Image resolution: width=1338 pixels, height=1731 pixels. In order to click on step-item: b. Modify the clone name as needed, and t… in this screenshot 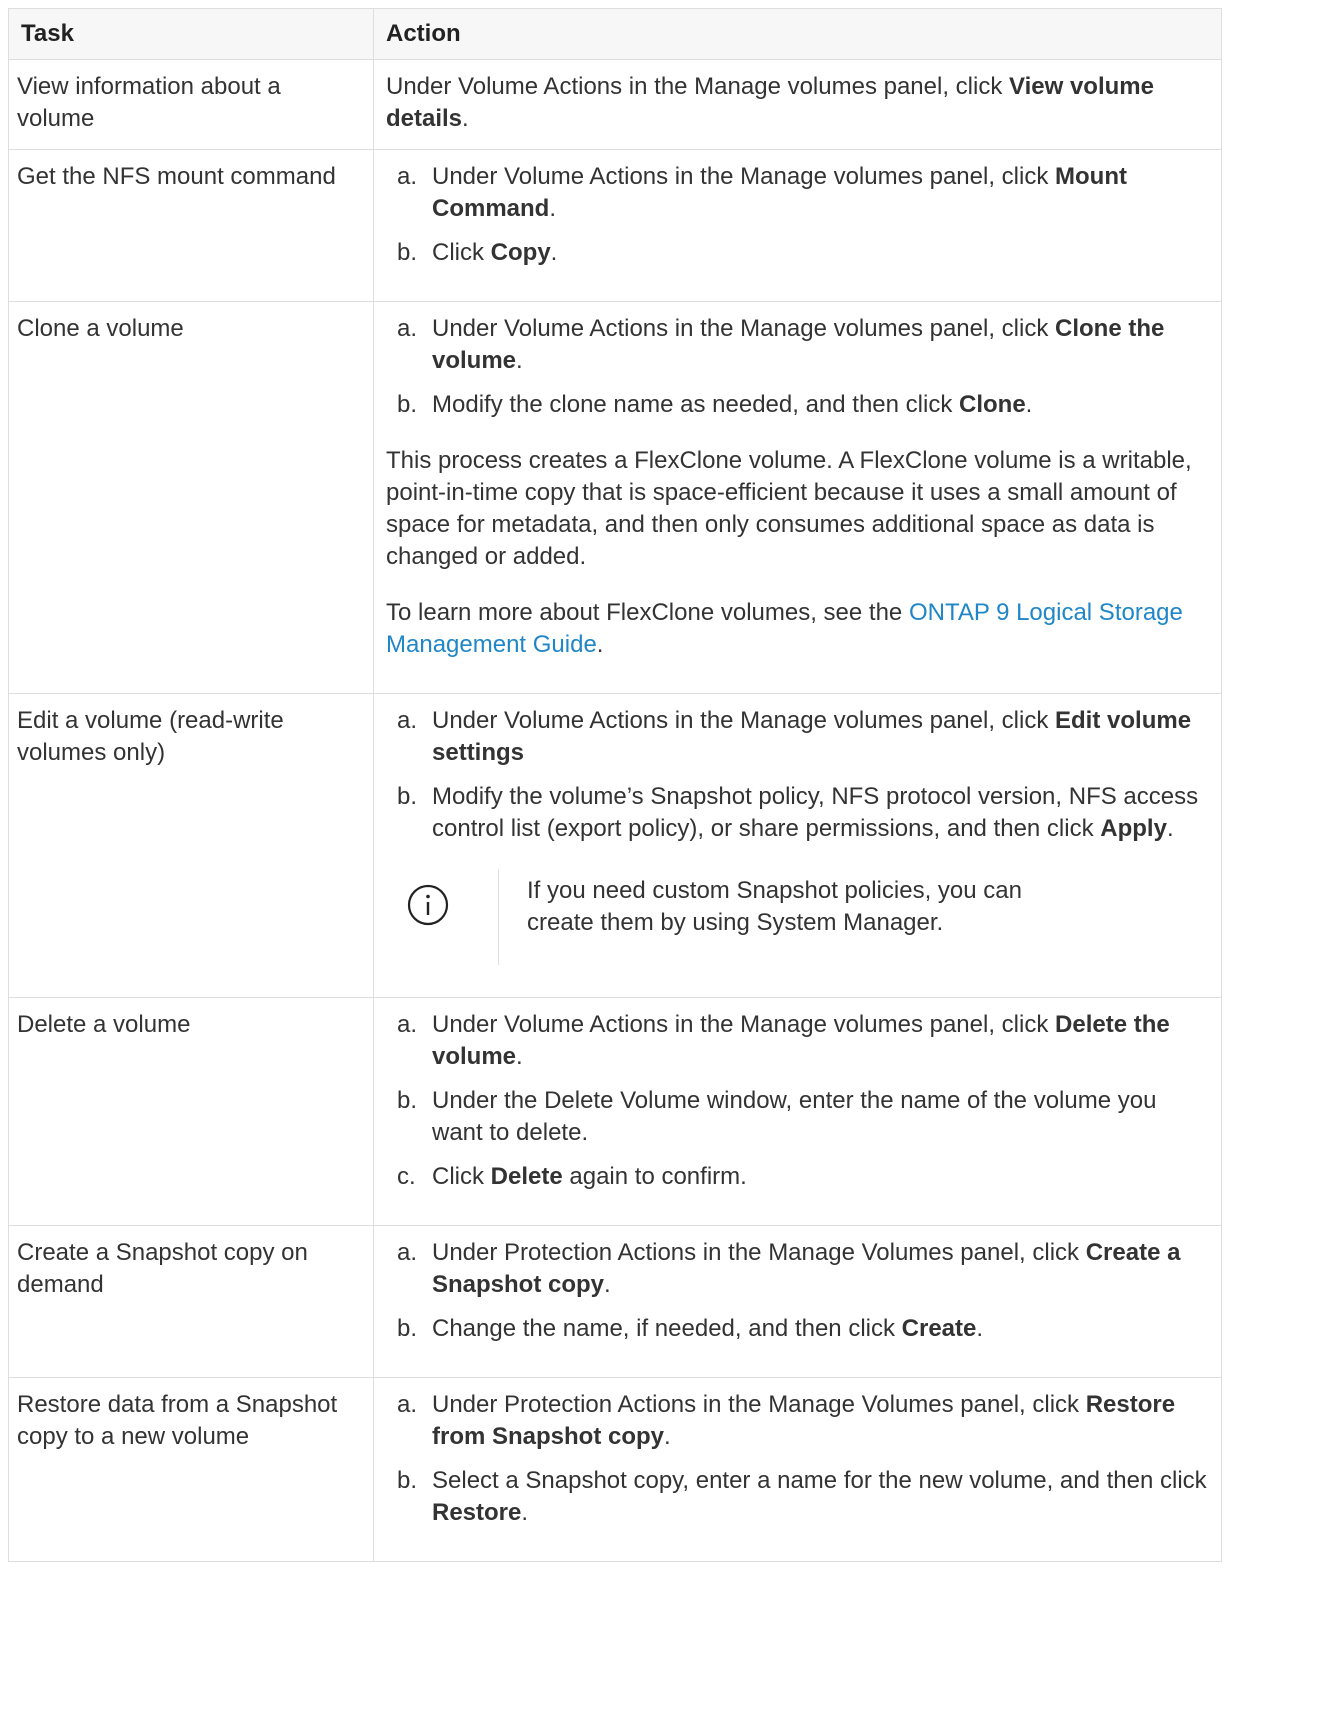, I will do `click(803, 405)`.